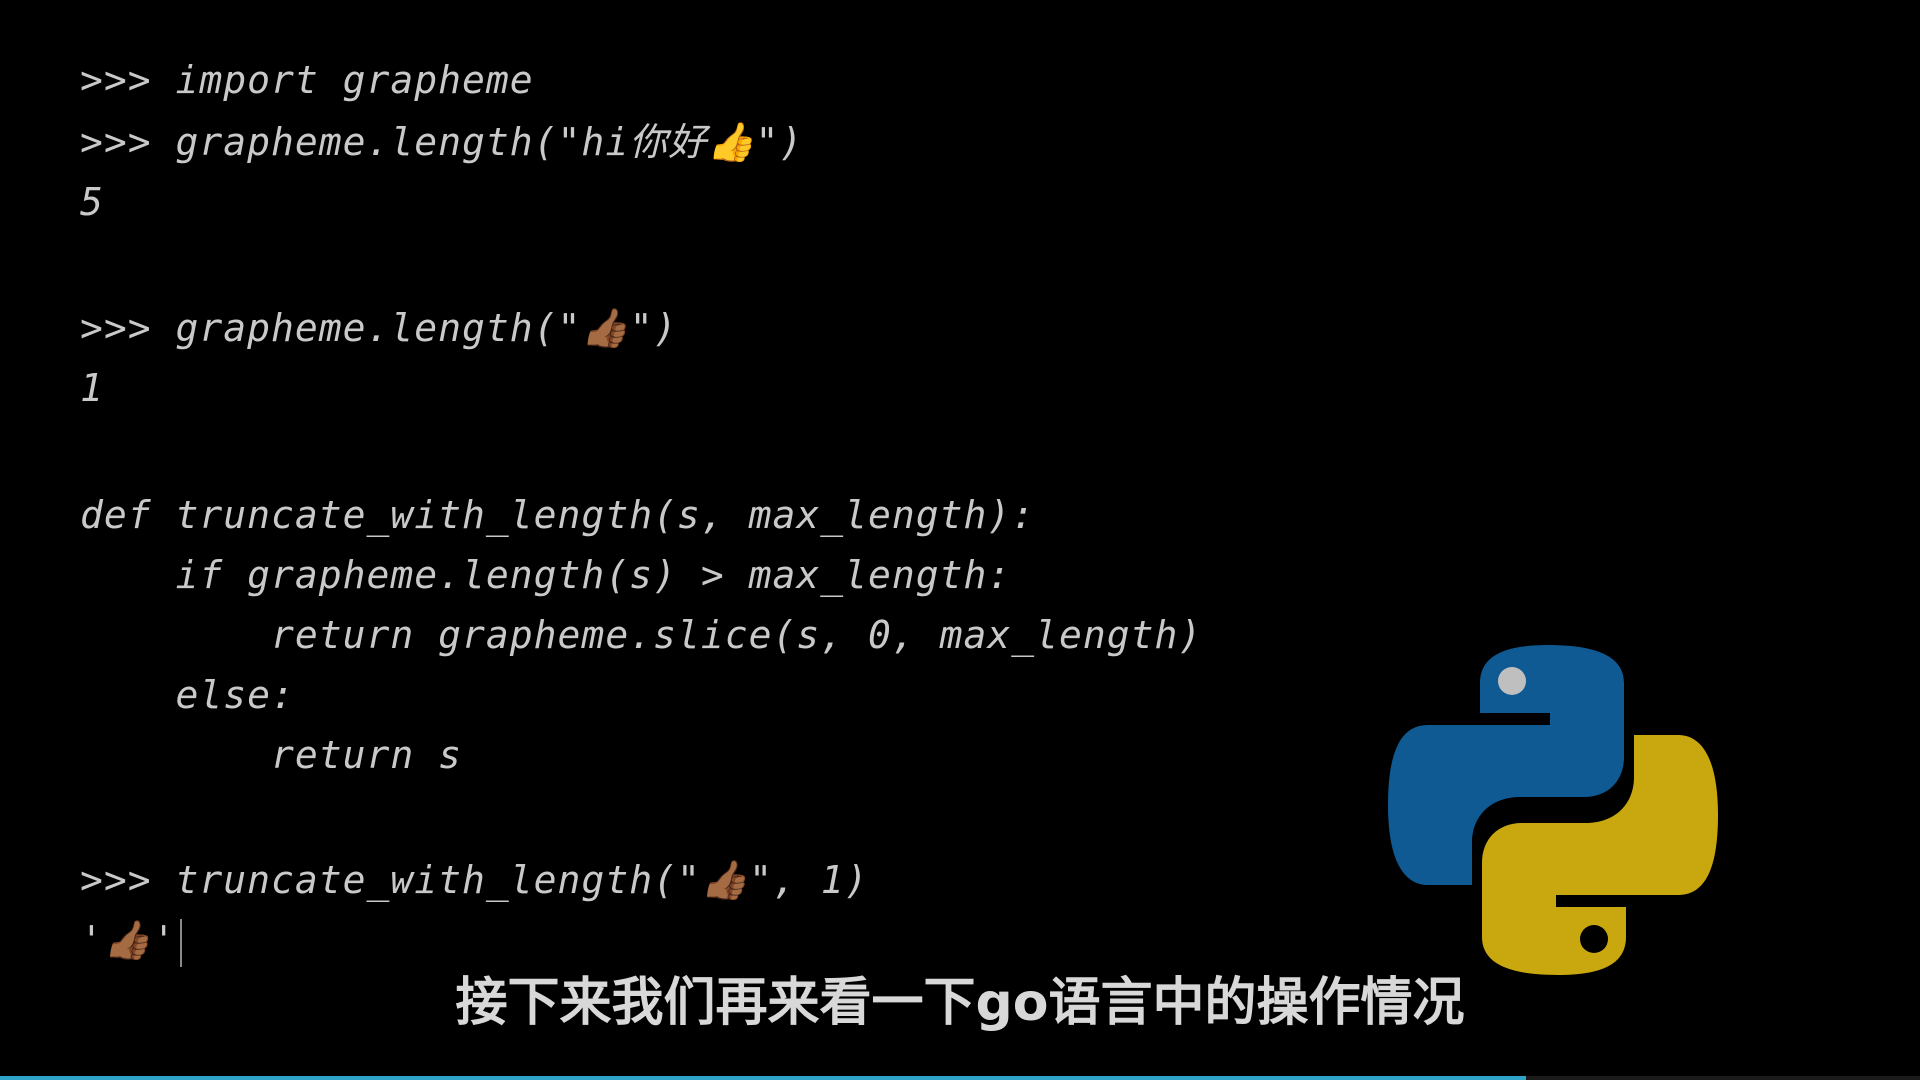  Describe the element at coordinates (558, 515) in the screenshot. I see `code-line: def truncate_with_length(s, max_length):` at that location.